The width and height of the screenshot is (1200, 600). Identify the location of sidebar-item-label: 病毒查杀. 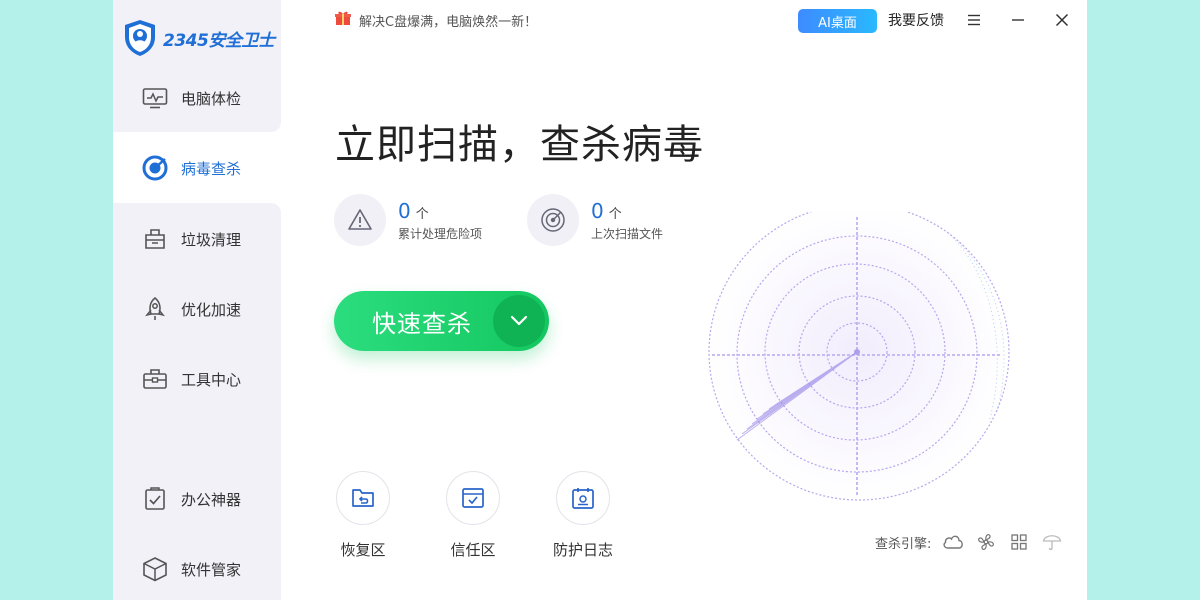
(211, 168).